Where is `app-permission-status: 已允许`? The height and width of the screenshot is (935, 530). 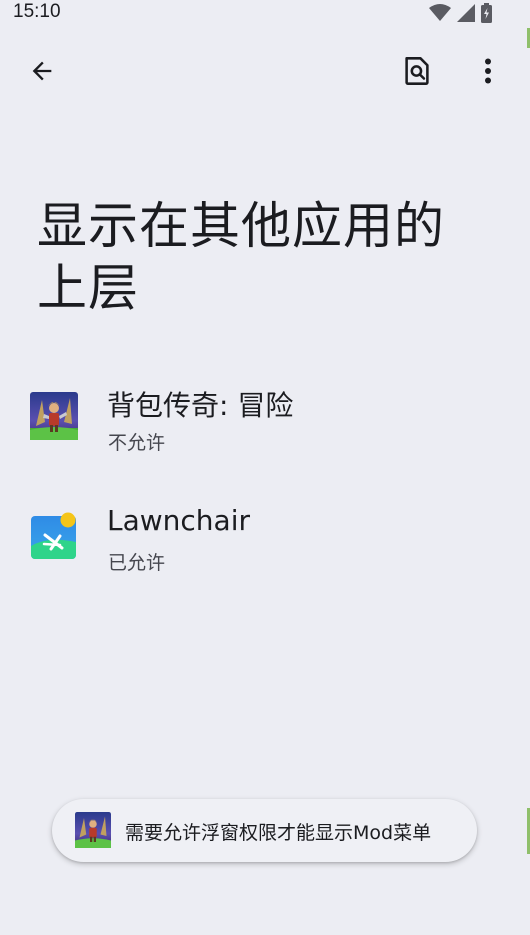
app-permission-status: 已允许 is located at coordinates (137, 563).